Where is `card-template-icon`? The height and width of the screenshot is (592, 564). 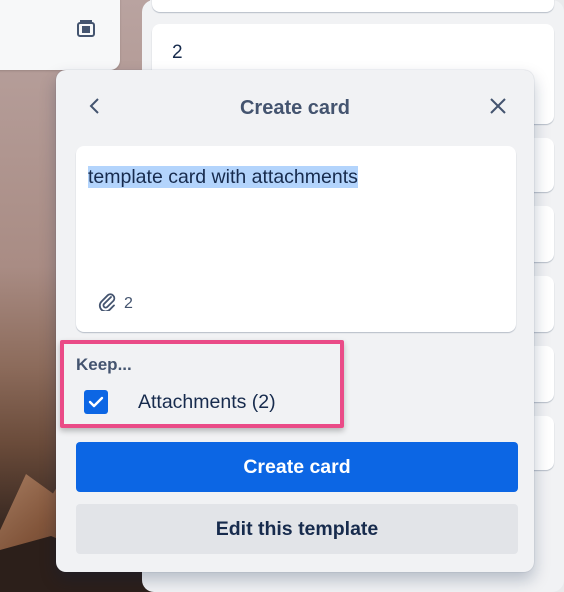 card-template-icon is located at coordinates (86, 29).